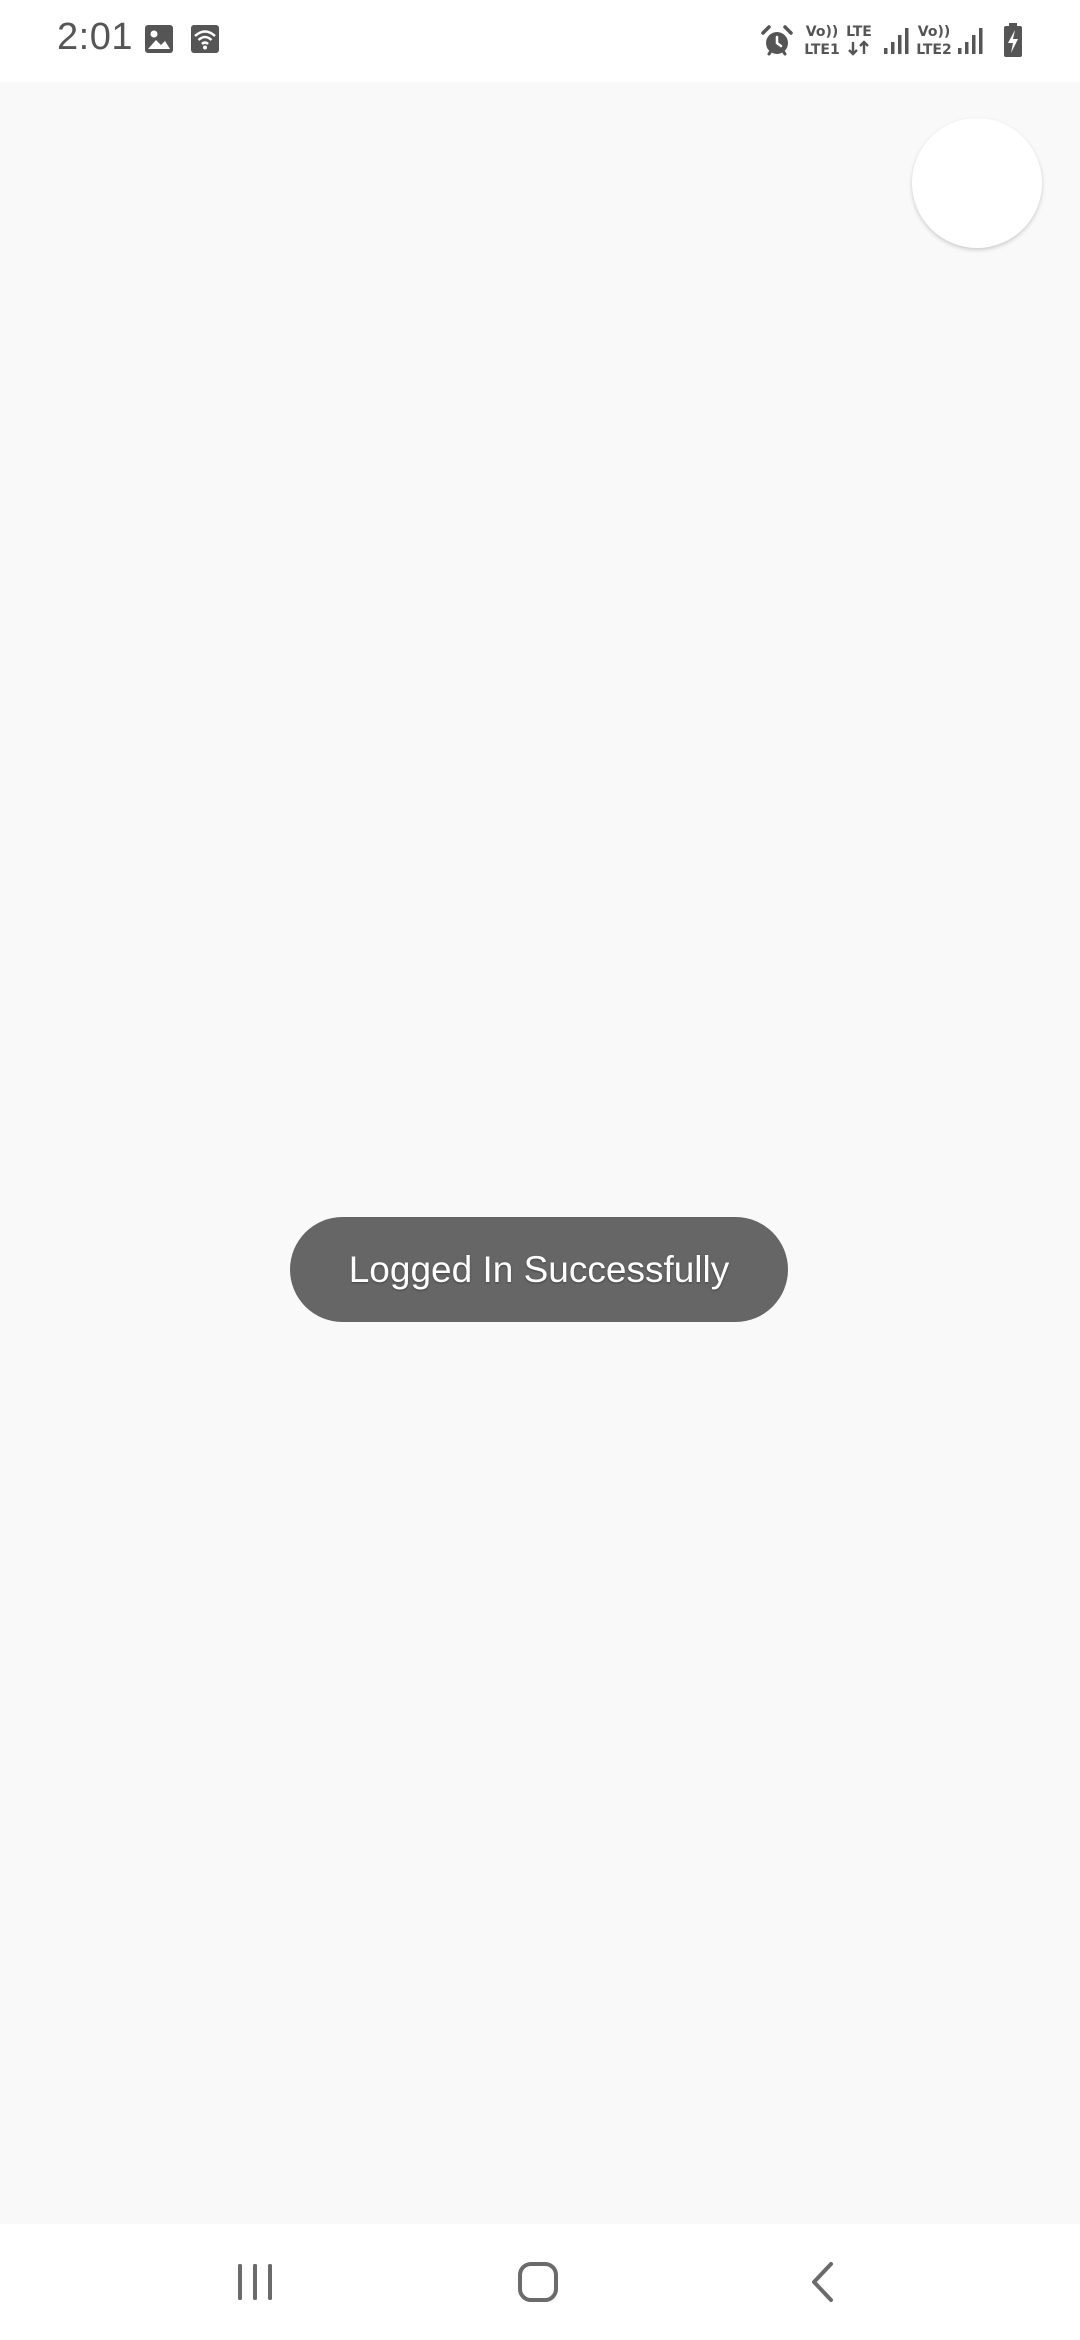  Describe the element at coordinates (821, 41) in the screenshot. I see `volte1-icon: Vo)) LTE1` at that location.